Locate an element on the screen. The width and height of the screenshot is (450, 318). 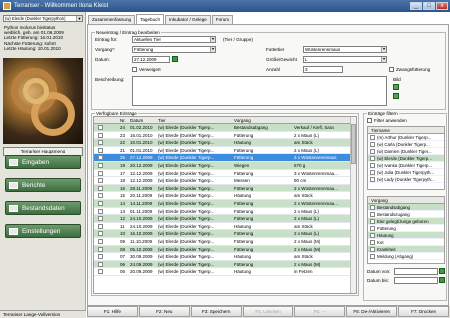
list-item: Meldung (Abgang) is located at coordinates (406, 256).